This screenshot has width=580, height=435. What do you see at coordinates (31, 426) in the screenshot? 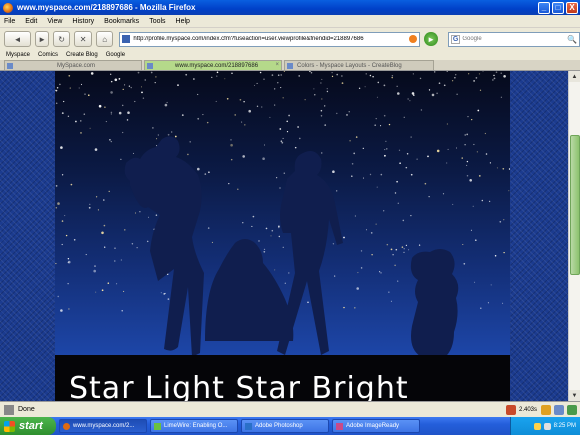
I see `start-label: start` at bounding box center [31, 426].